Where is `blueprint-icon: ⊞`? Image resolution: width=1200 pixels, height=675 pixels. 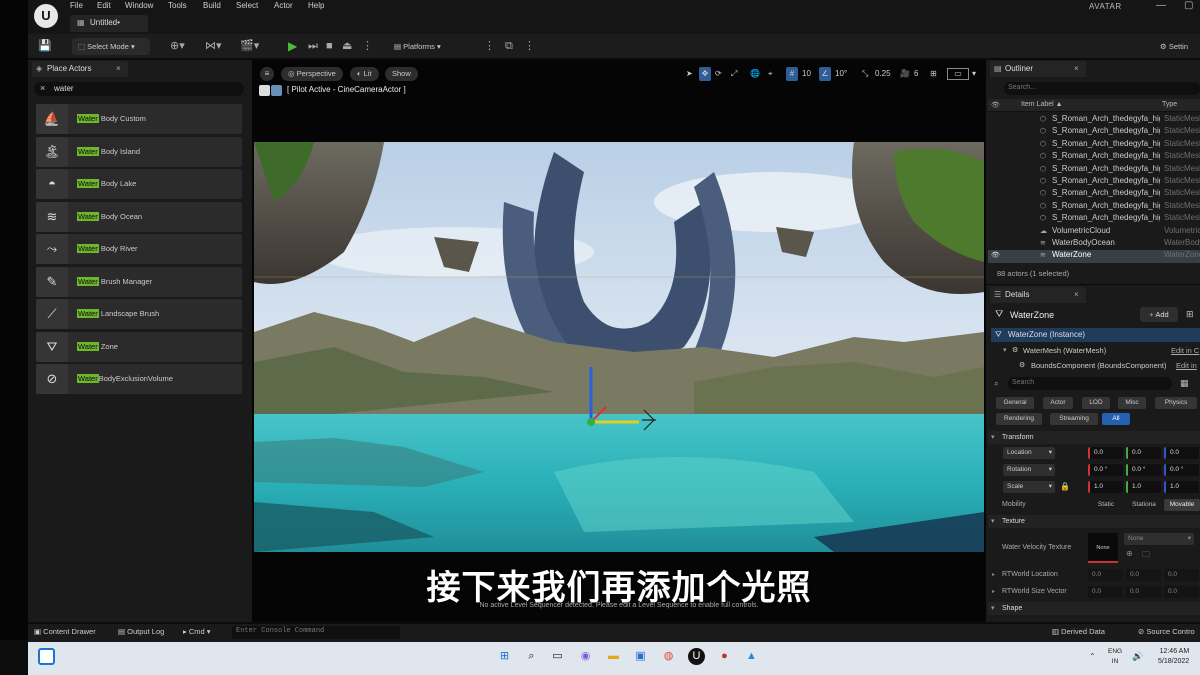
blueprint-icon: ⊞ is located at coordinates (1190, 314).